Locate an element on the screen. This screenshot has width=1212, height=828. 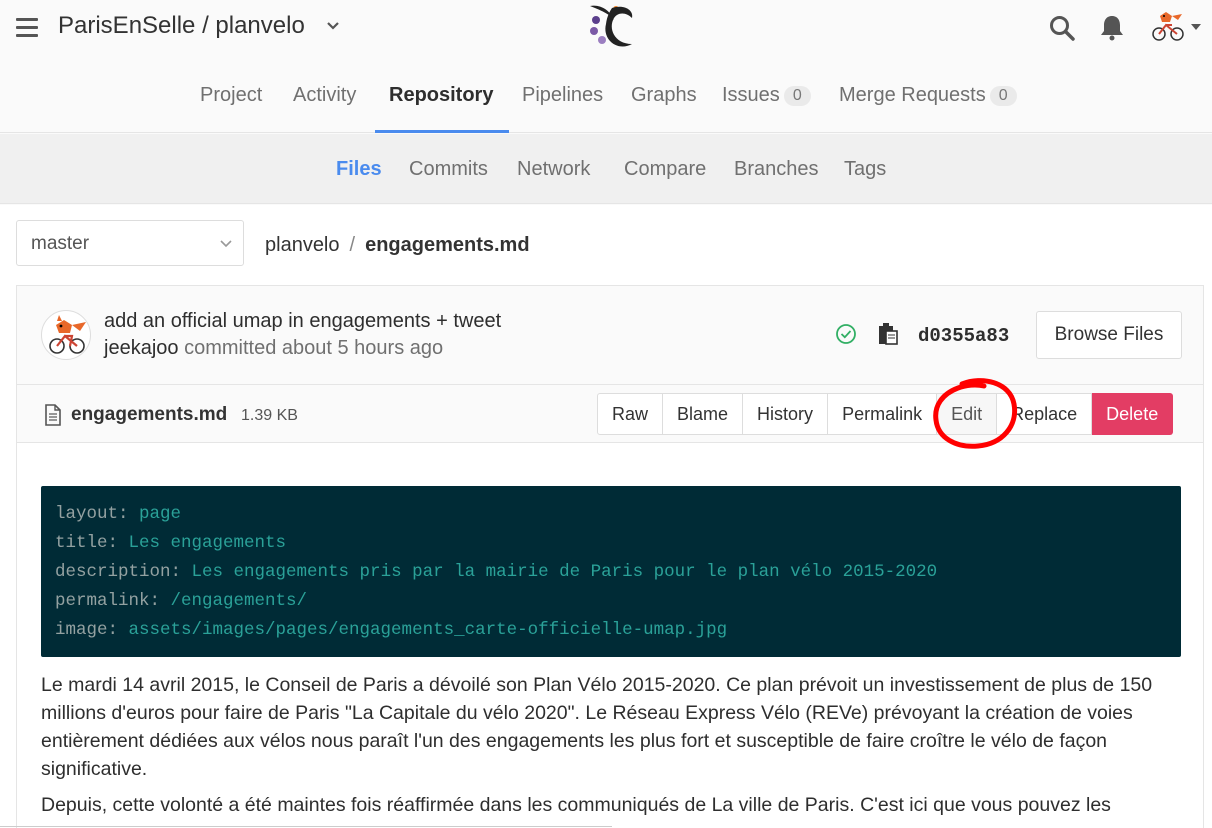
subtab-commits: Commits is located at coordinates (448, 169).